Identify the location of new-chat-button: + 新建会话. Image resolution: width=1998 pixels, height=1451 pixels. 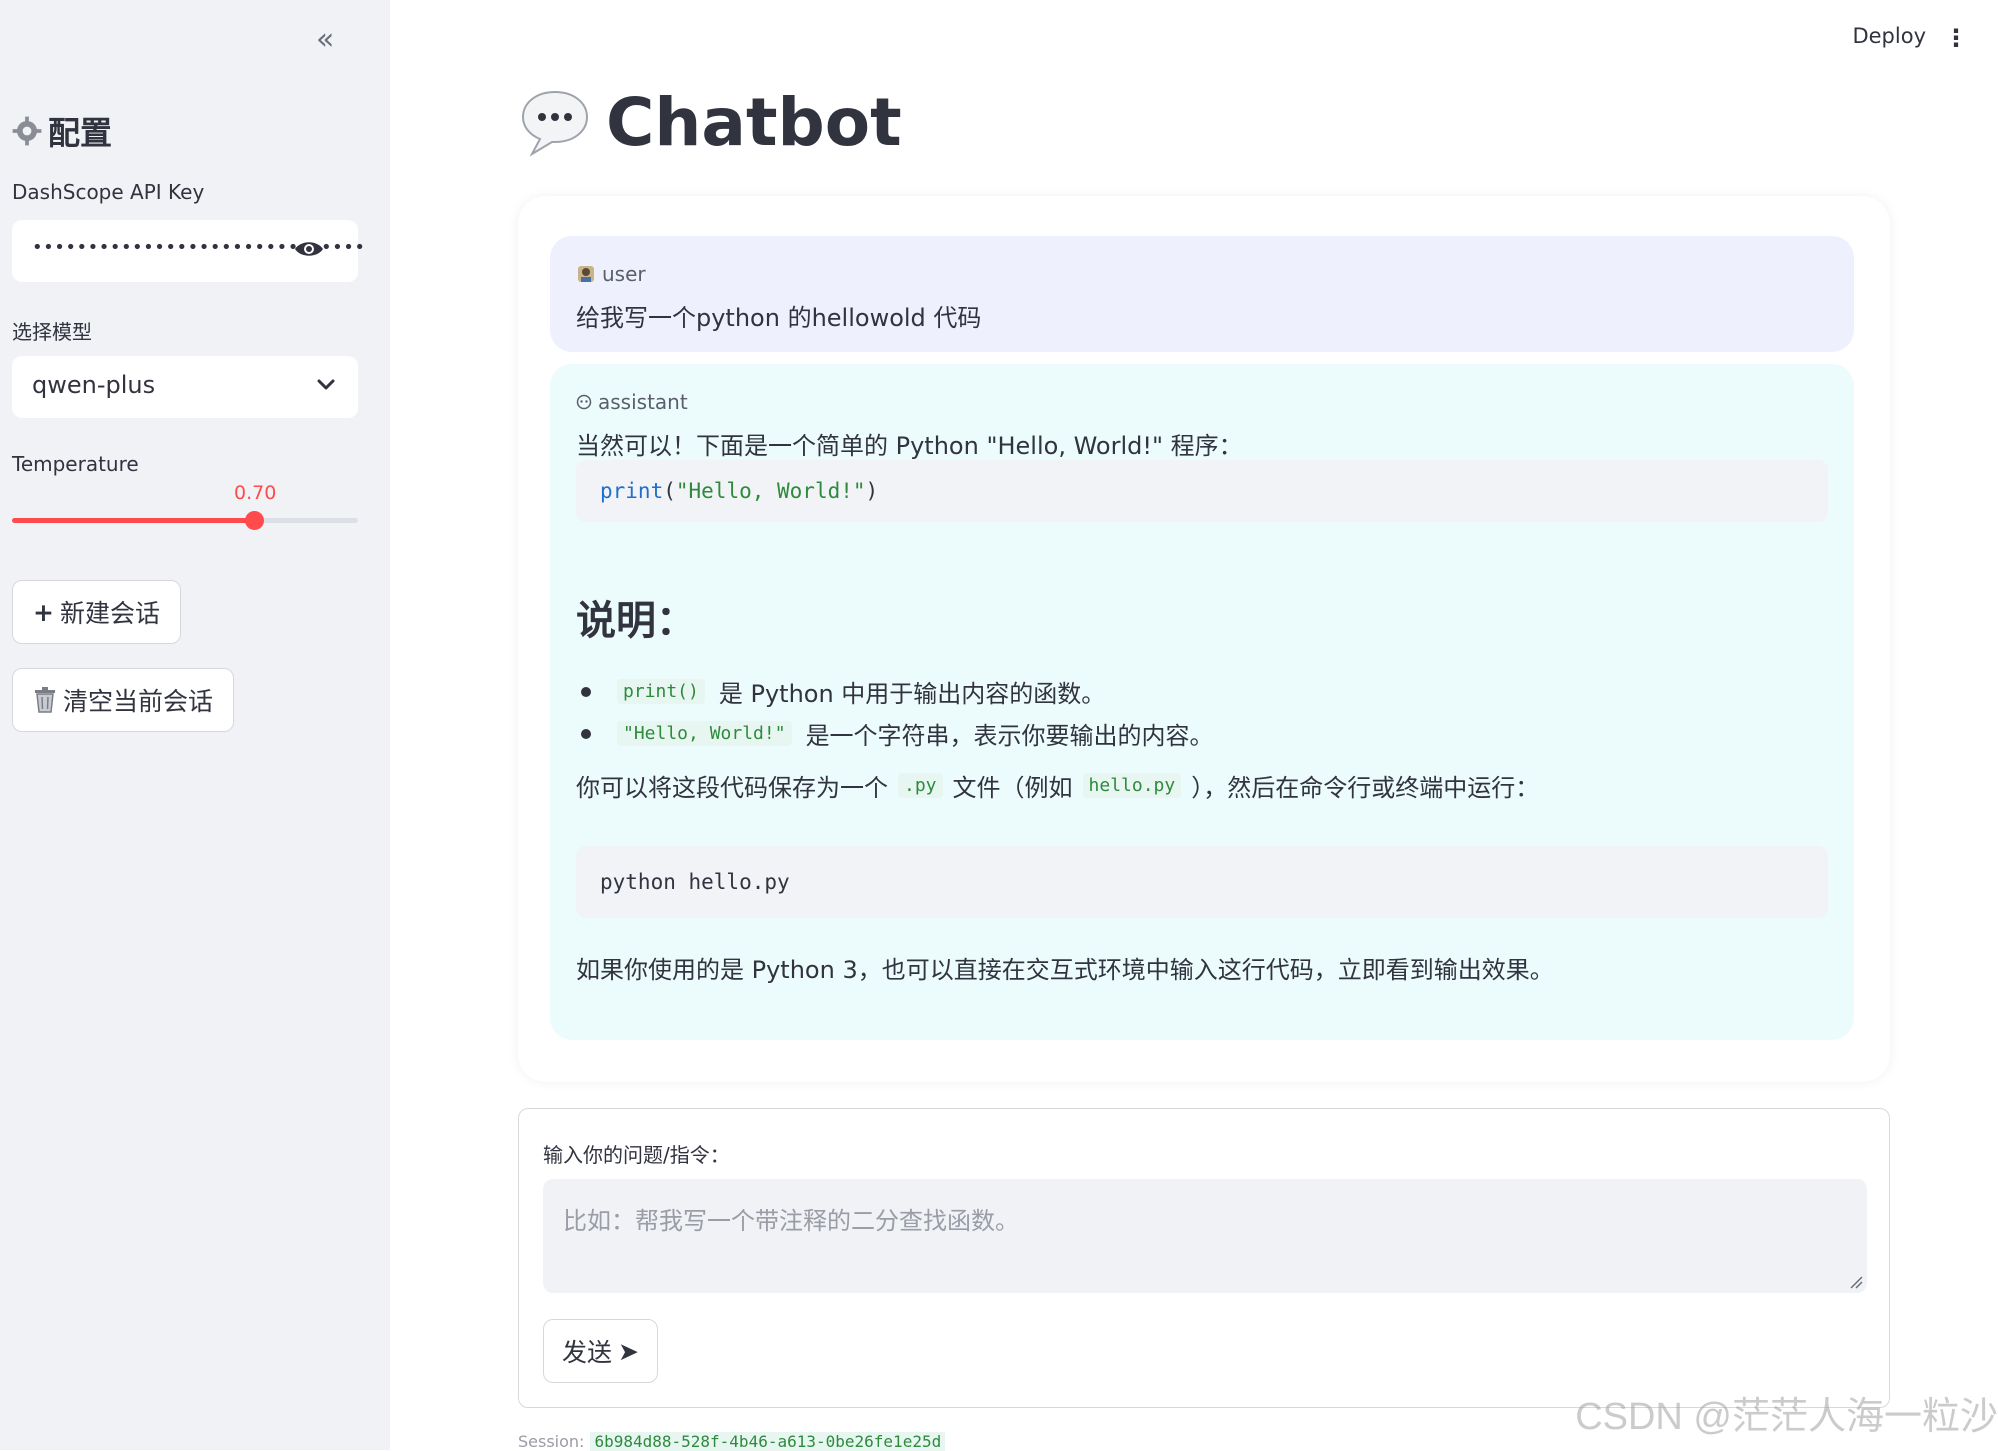
(96, 612).